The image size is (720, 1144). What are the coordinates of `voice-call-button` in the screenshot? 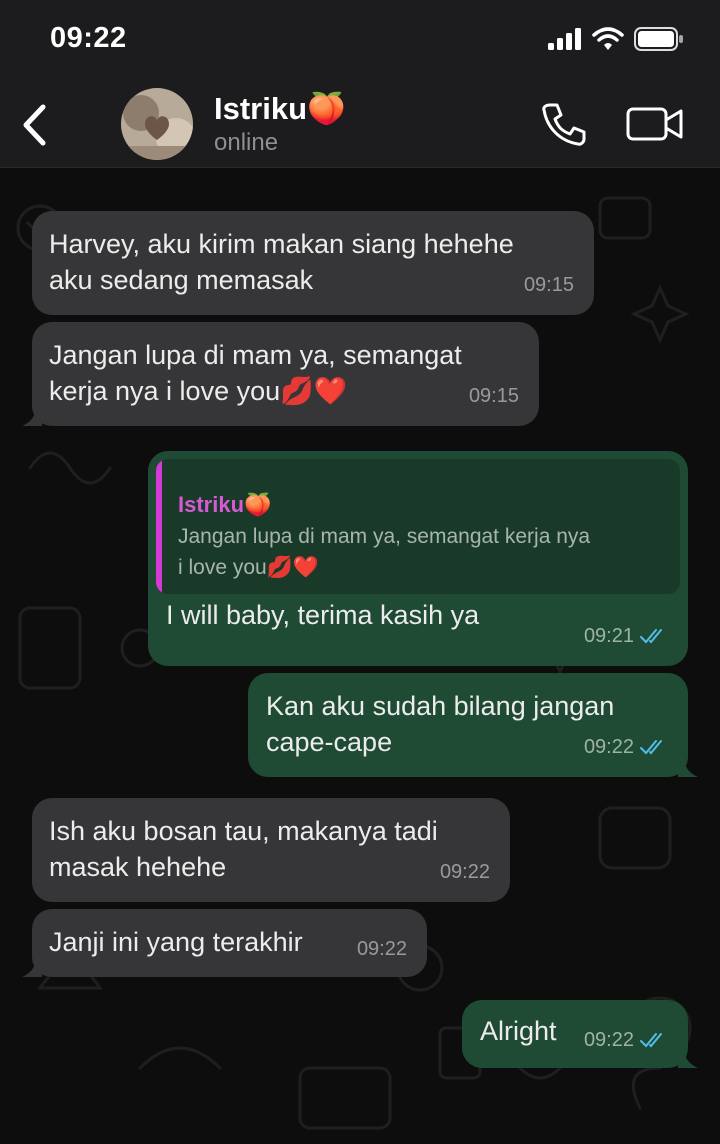 It's located at (564, 124).